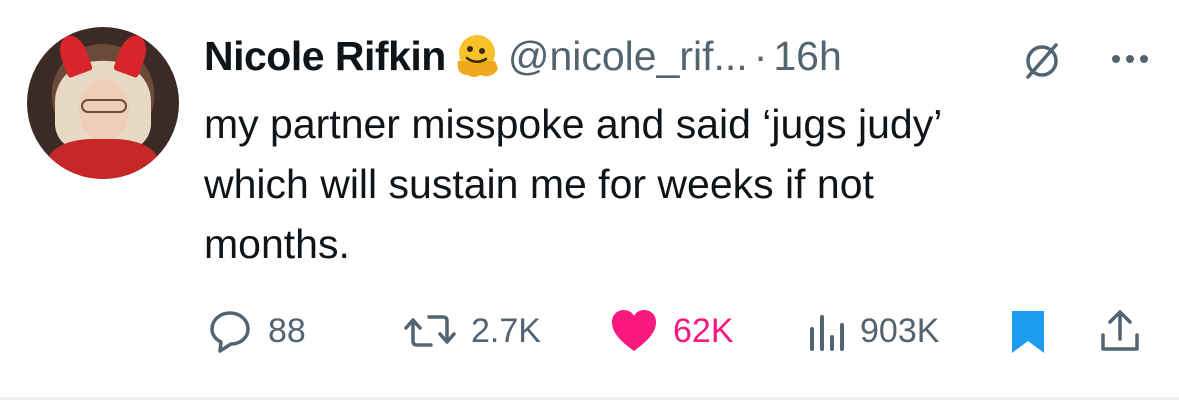 The height and width of the screenshot is (400, 1179). I want to click on devil-horn-right, so click(132, 55).